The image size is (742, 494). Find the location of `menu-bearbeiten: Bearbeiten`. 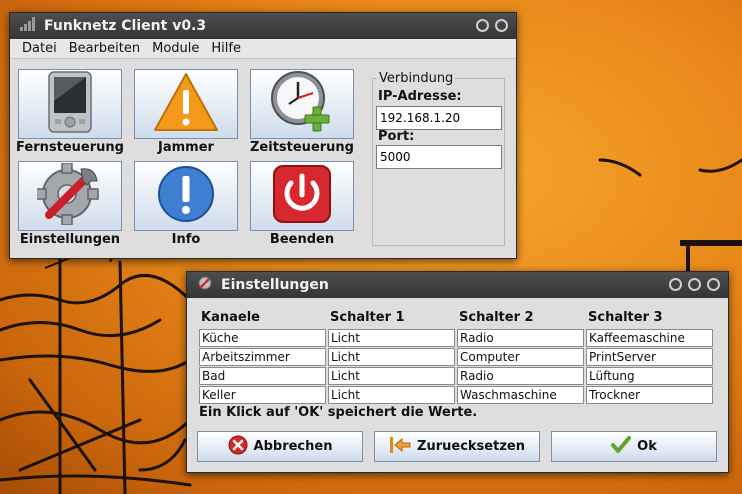

menu-bearbeiten: Bearbeiten is located at coordinates (104, 48).